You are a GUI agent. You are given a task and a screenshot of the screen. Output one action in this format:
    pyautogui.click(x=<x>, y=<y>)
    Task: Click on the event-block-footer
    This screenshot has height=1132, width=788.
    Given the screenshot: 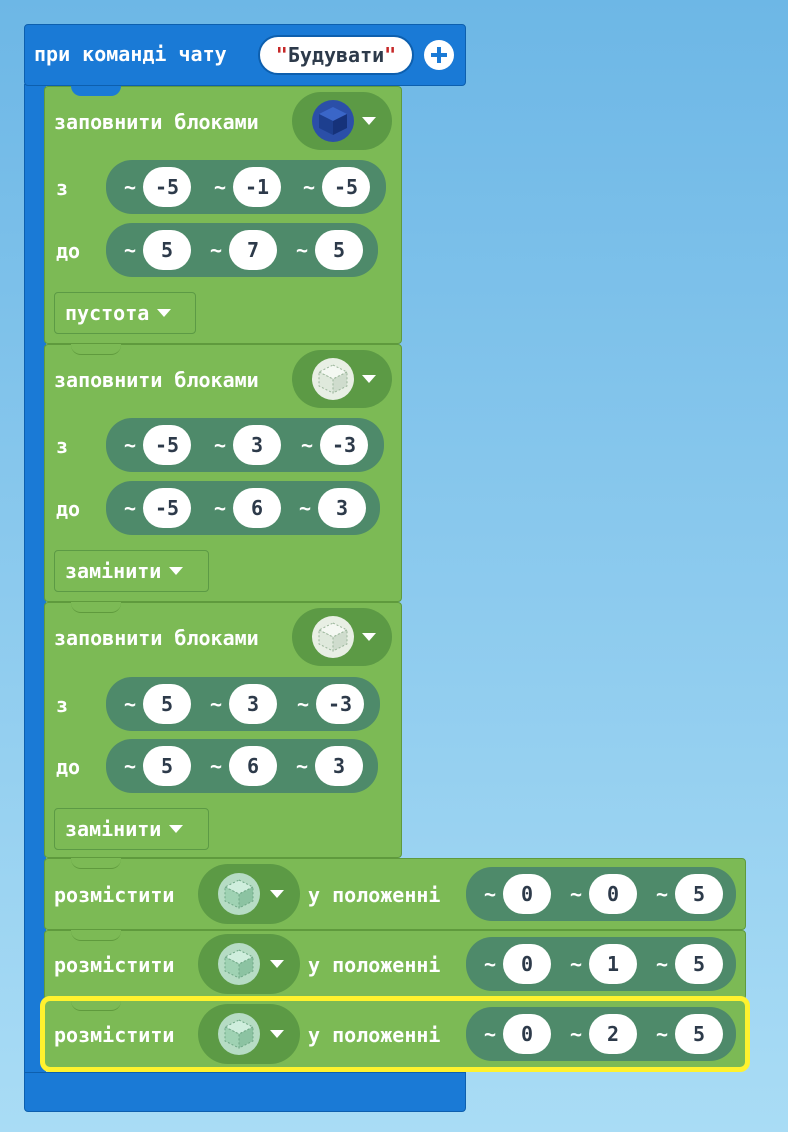 What is the action you would take?
    pyautogui.click(x=245, y=1092)
    